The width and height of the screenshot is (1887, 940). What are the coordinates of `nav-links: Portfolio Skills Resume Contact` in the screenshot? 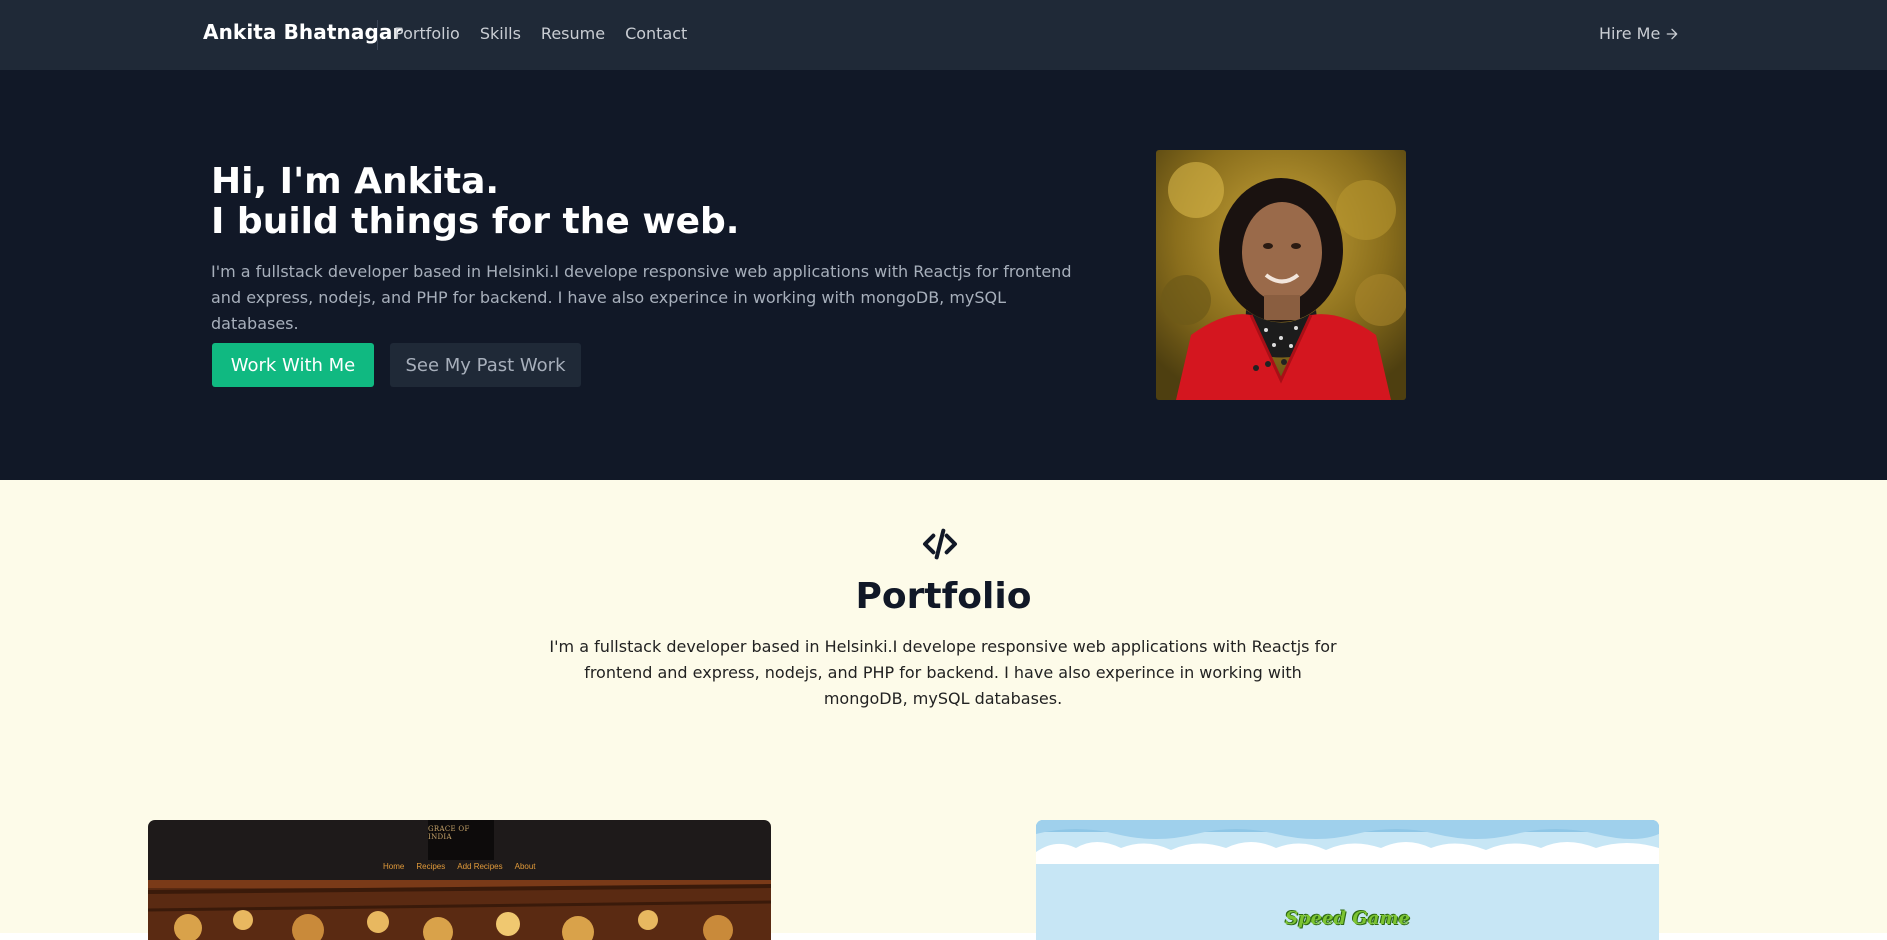 It's located at (540, 33).